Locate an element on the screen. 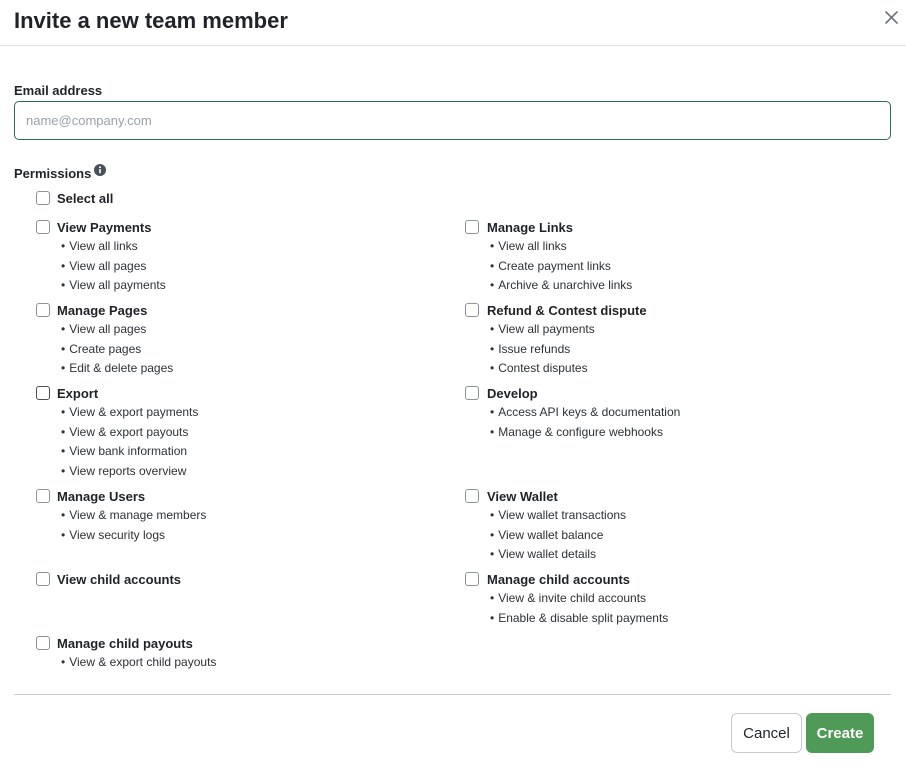 The image size is (906, 778). email-label: Email address is located at coordinates (58, 90).